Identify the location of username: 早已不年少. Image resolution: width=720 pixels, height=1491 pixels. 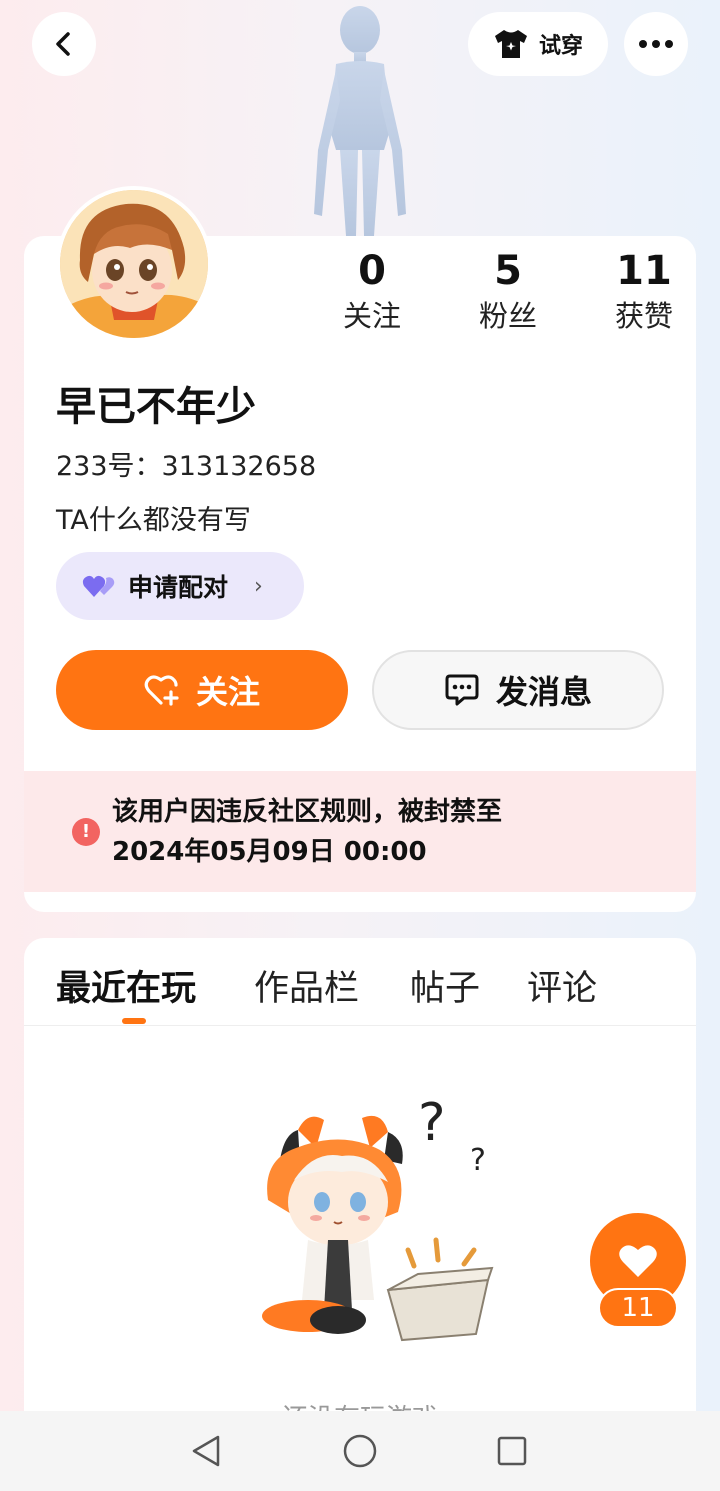
(156, 407).